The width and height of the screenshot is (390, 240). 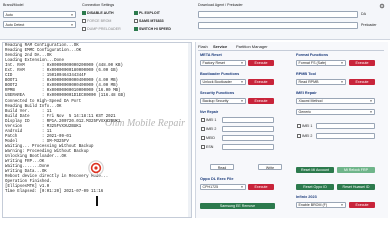 I want to click on meta-execute-button: Execute, so click(x=261, y=63).